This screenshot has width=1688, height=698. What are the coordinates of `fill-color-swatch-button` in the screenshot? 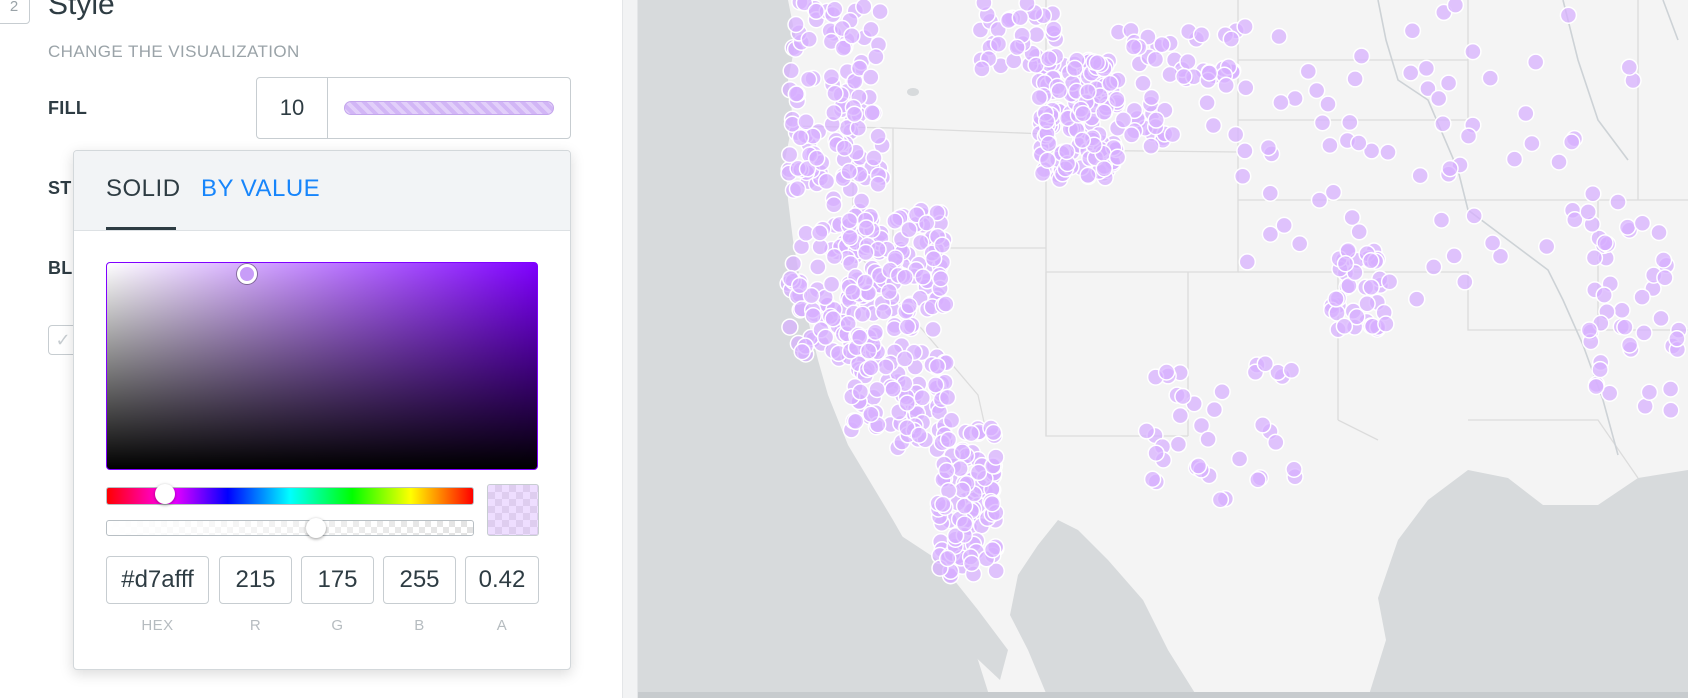 It's located at (449, 108).